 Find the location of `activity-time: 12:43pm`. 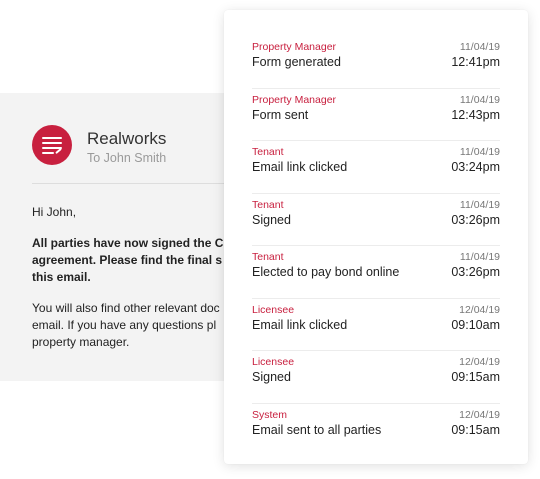

activity-time: 12:43pm is located at coordinates (475, 114).